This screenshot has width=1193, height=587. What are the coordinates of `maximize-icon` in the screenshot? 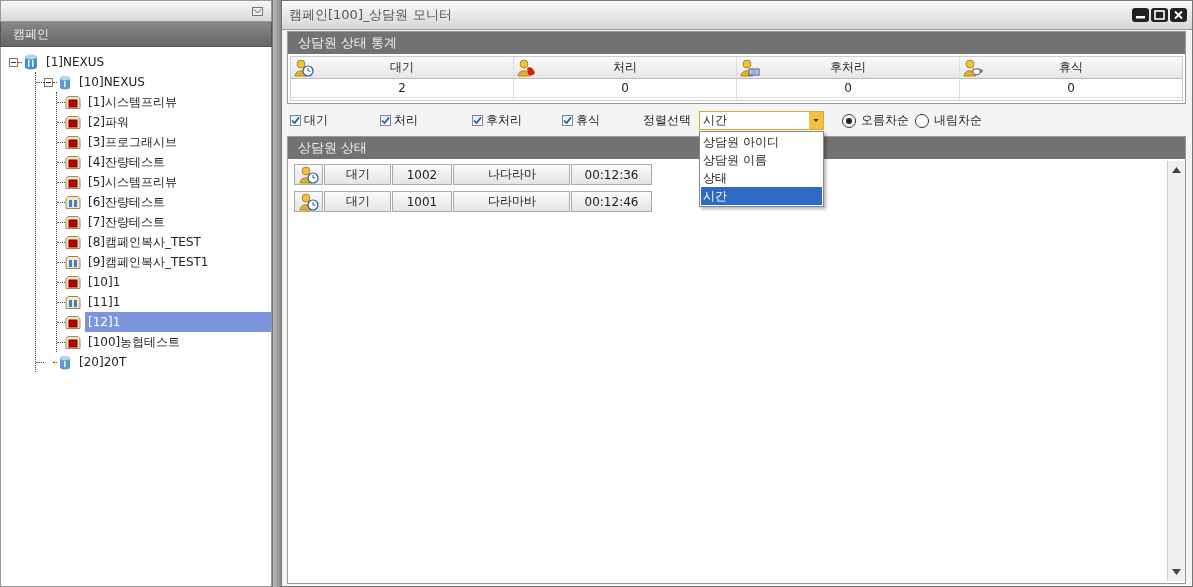 It's located at (1159, 15).